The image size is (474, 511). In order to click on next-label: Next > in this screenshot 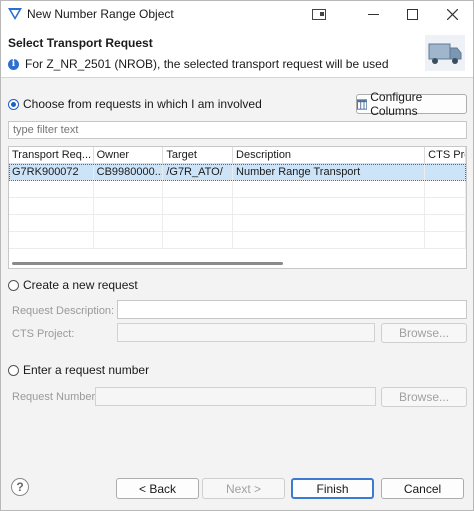, I will do `click(243, 488)`.